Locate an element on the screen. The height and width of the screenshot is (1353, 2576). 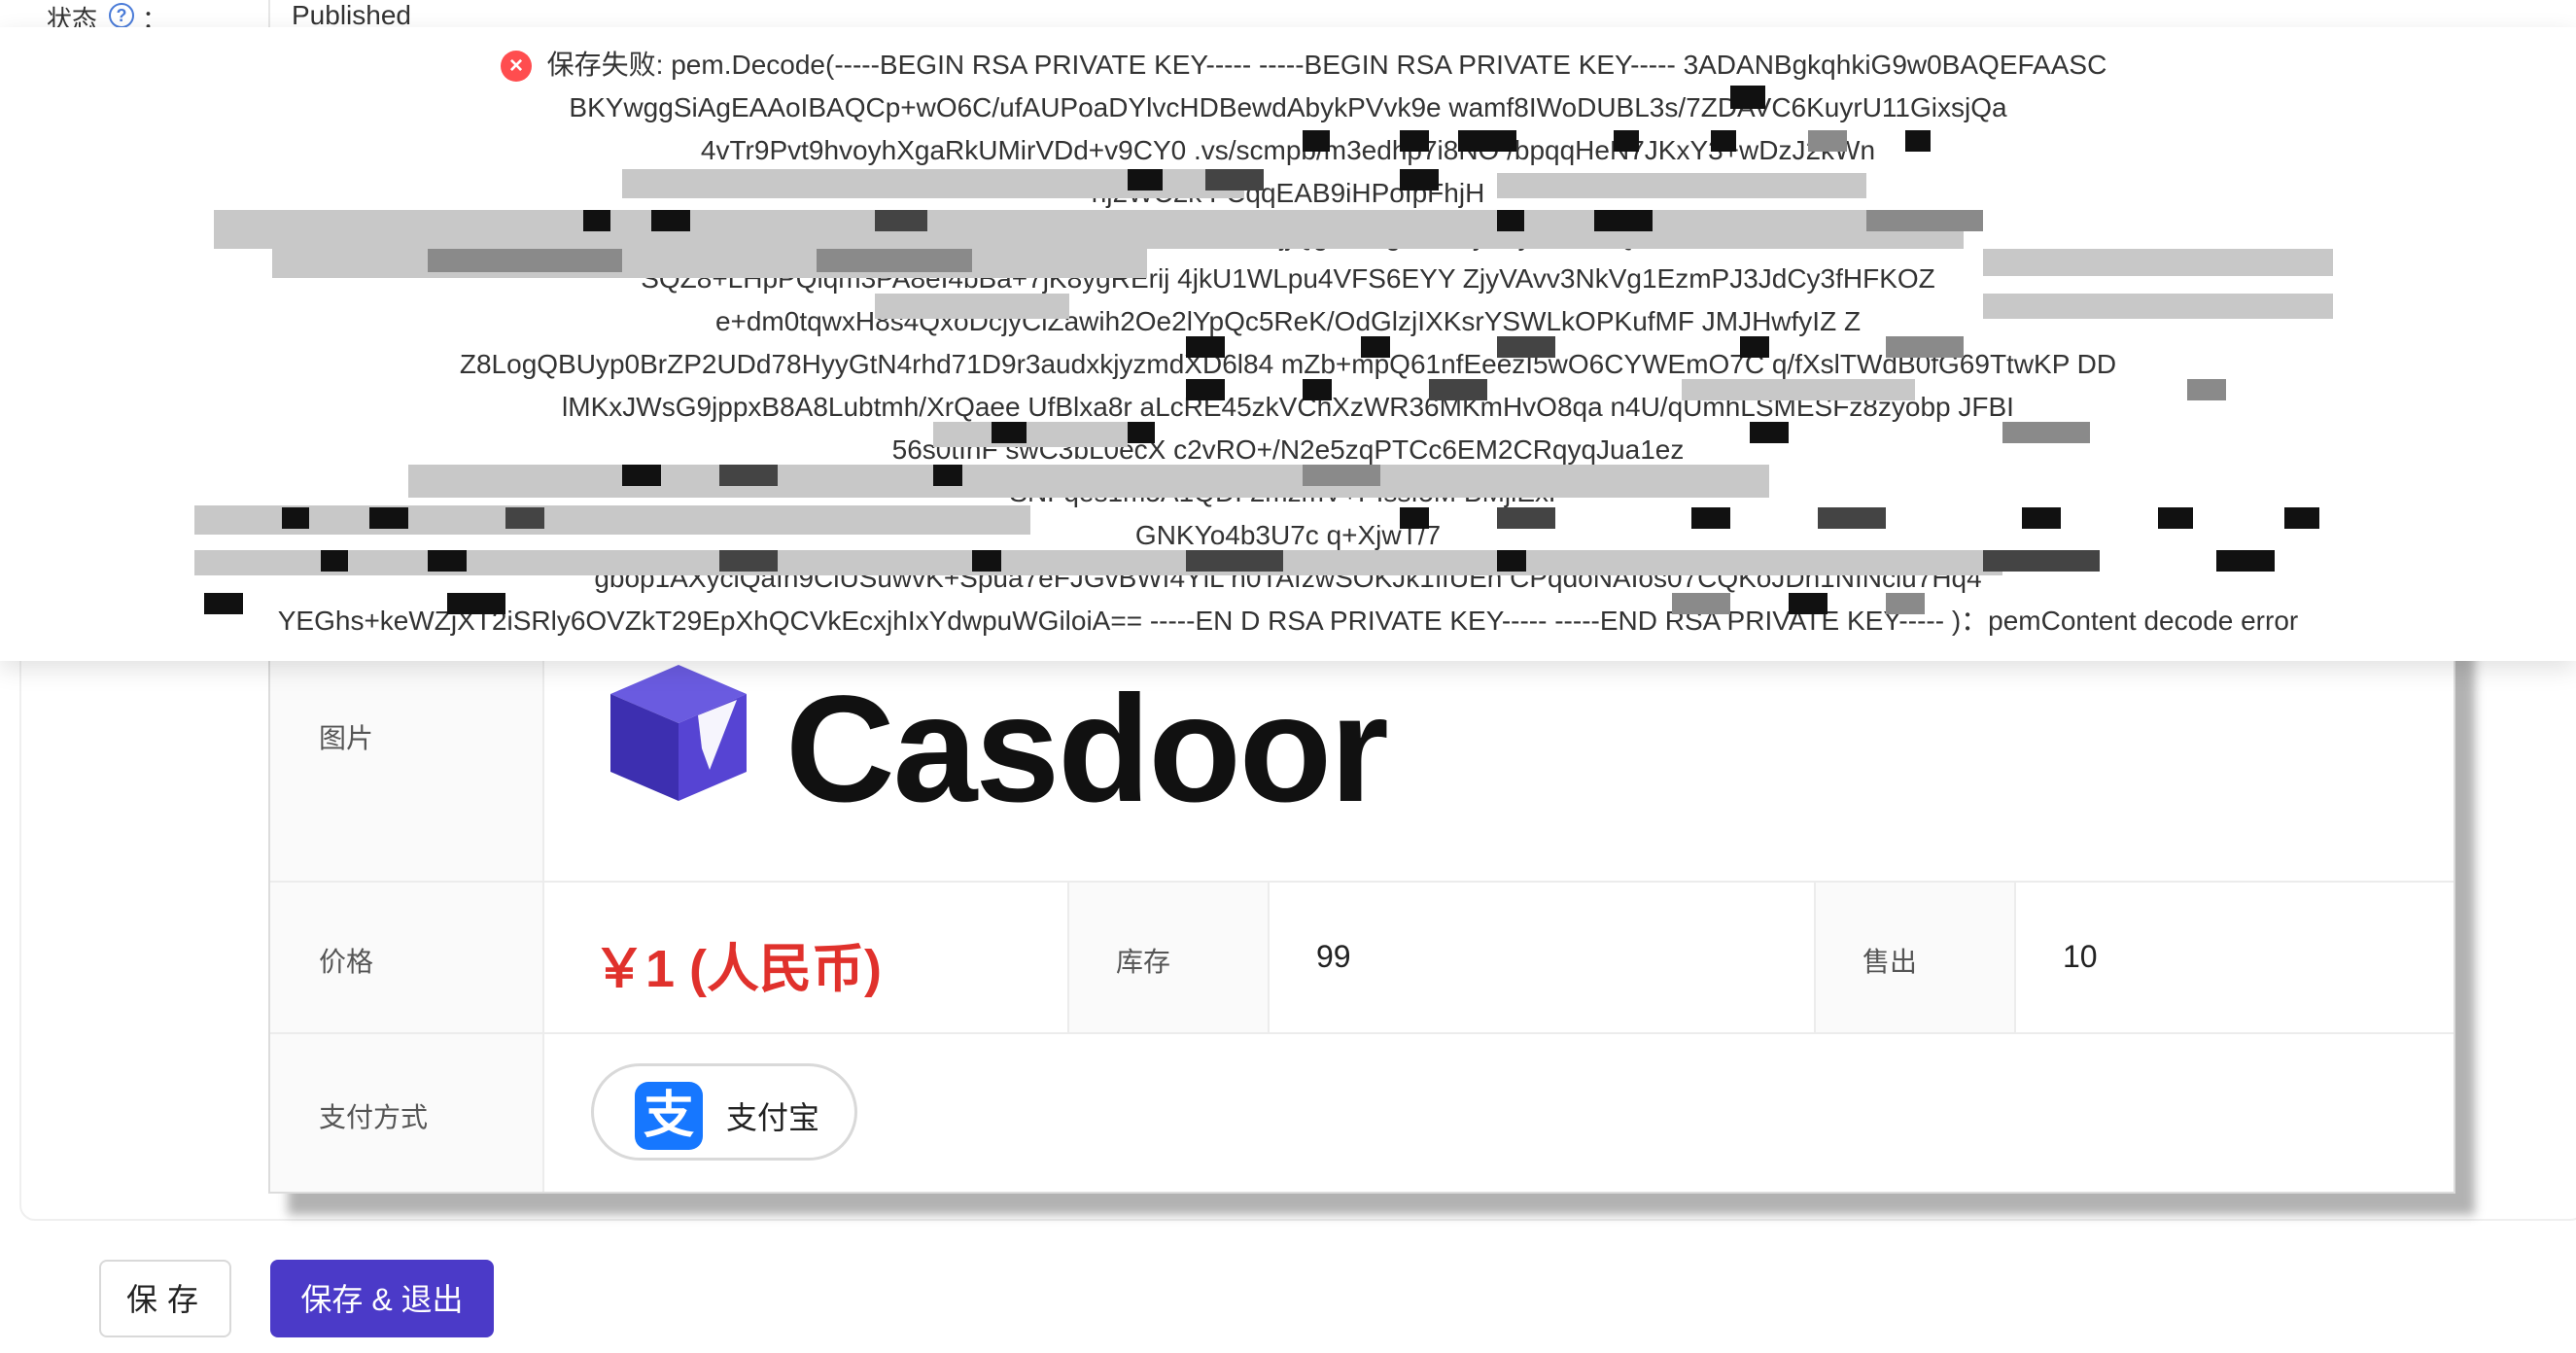
sold-label-cell: 售出 is located at coordinates (1916, 958).